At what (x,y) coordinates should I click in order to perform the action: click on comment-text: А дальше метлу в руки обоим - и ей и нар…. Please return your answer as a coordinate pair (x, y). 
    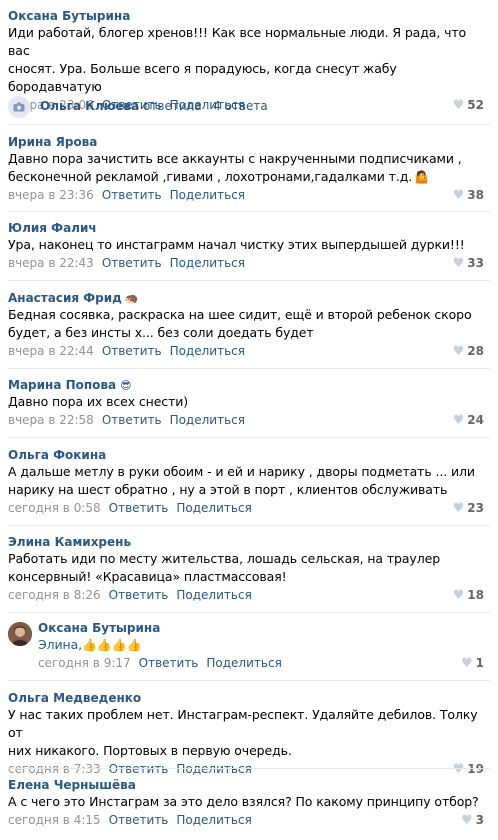
    Looking at the image, I should click on (241, 480).